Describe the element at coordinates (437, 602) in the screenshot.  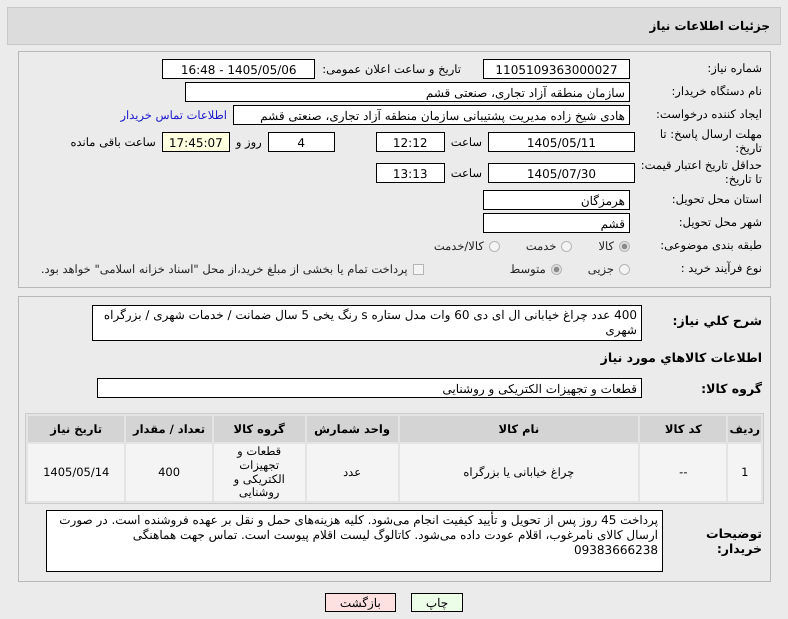
I see `print-button: چاپ` at that location.